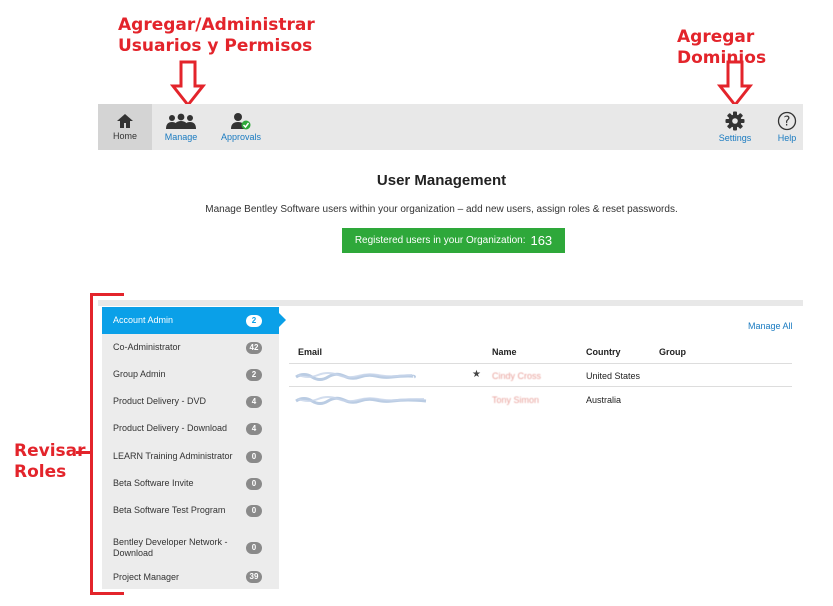 The width and height of the screenshot is (833, 606). What do you see at coordinates (125, 121) in the screenshot?
I see `home-icon` at bounding box center [125, 121].